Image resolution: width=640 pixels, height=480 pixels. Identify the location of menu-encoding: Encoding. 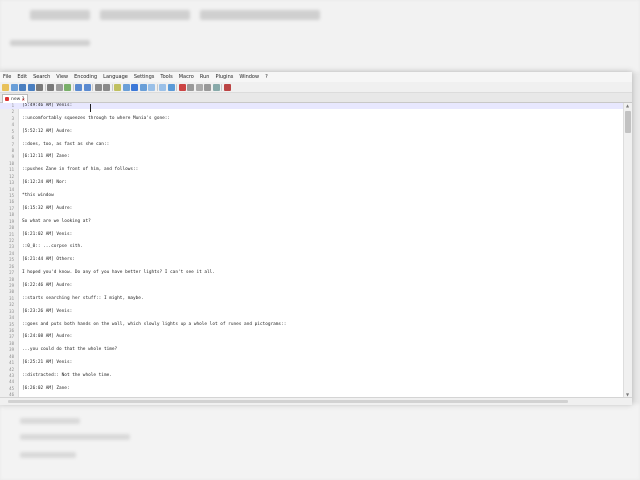
(85, 77).